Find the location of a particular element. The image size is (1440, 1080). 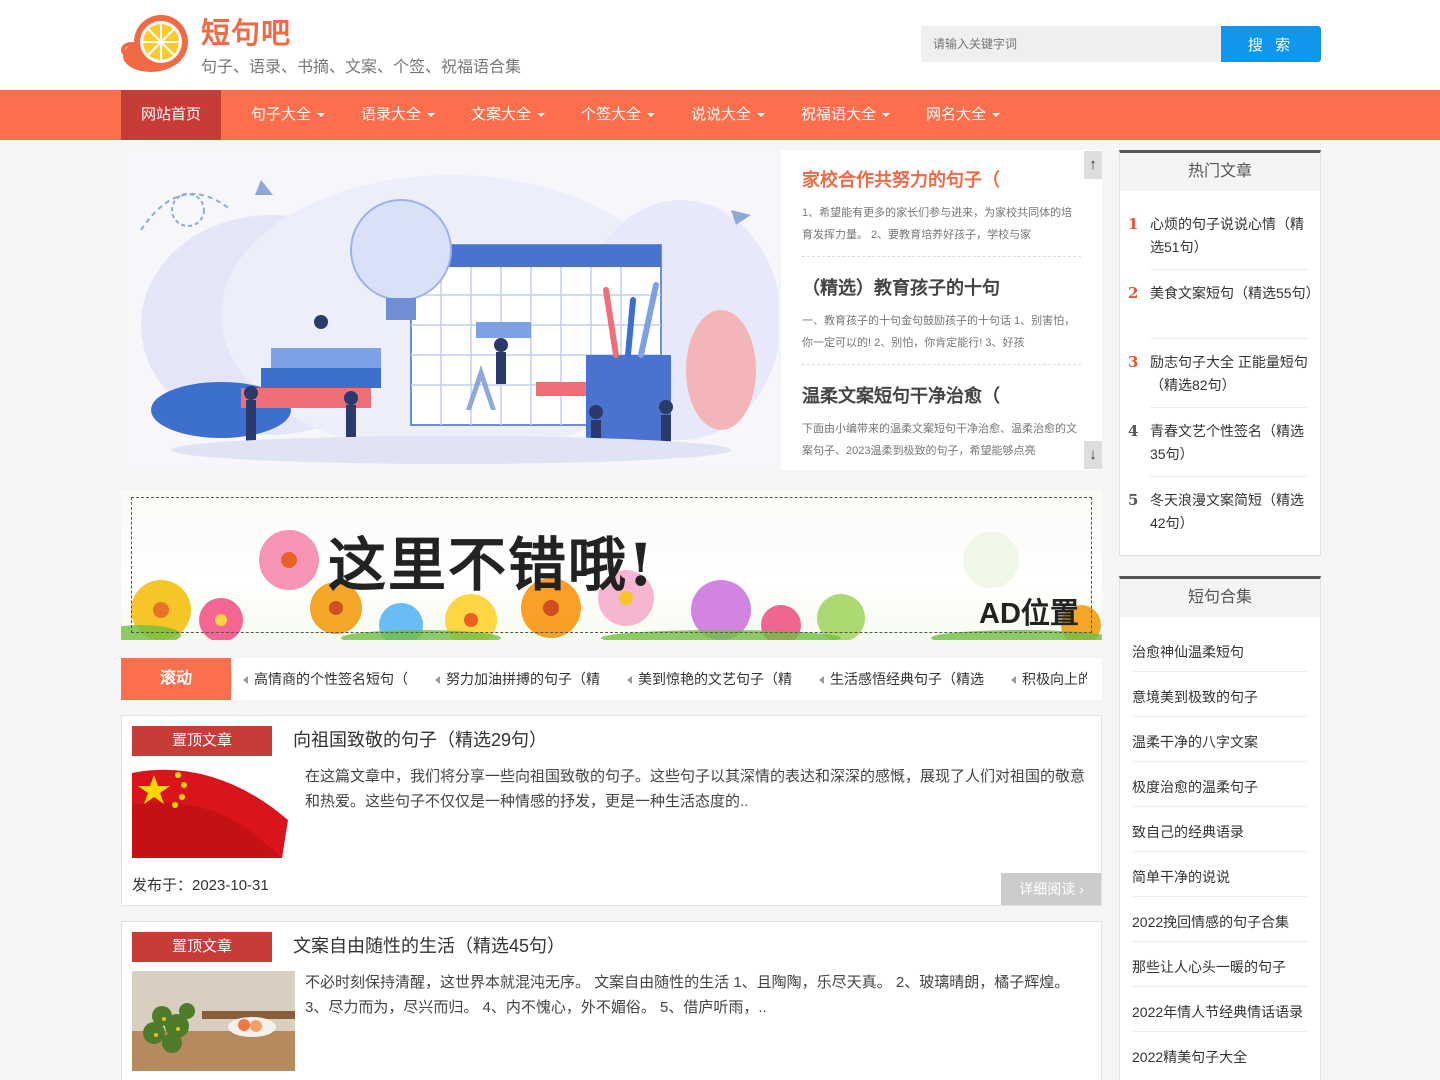

ticker-item: 努力加油拼搏的句子（精 is located at coordinates (527, 679).